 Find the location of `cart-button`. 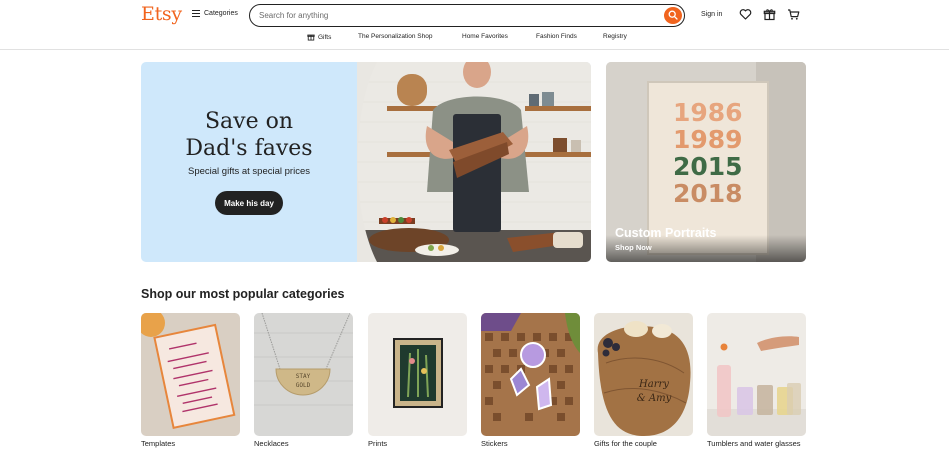

cart-button is located at coordinates (793, 14).